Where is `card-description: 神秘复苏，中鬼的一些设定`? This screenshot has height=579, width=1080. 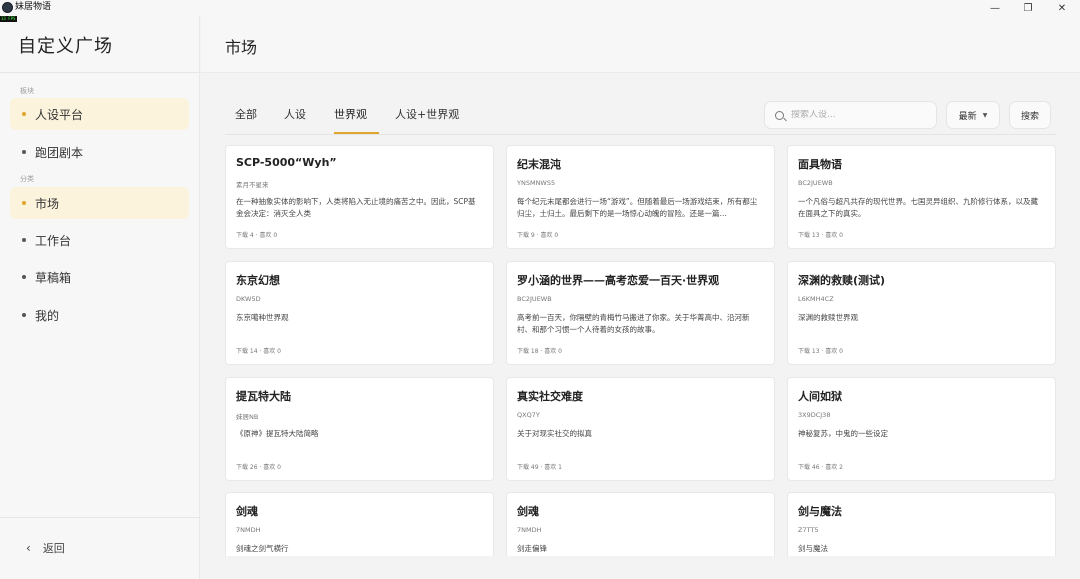
card-description: 神秘复苏，中鬼的一些设定 is located at coordinates (843, 433).